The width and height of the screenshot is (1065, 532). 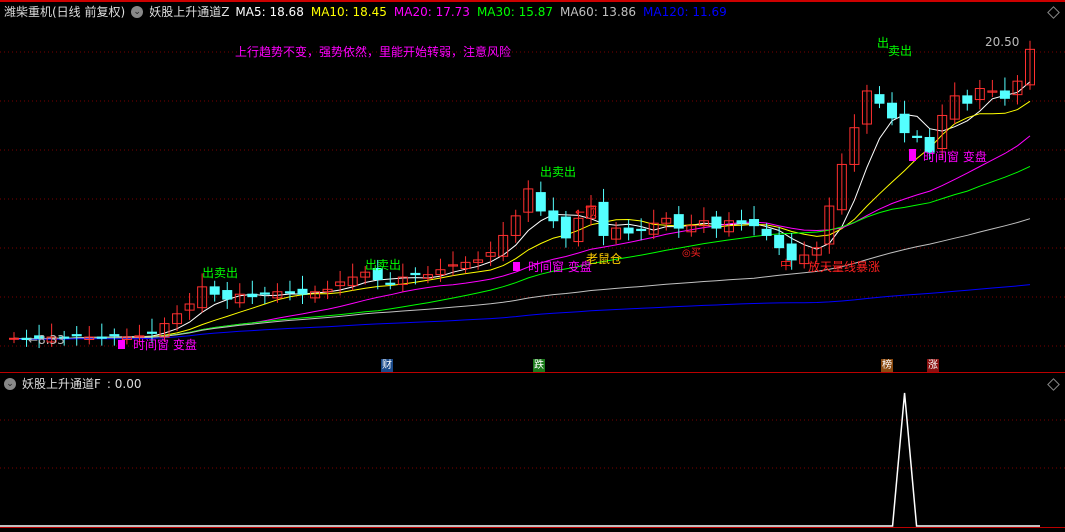 I want to click on ma-legend-item: MA60: 13.86, so click(x=598, y=11).